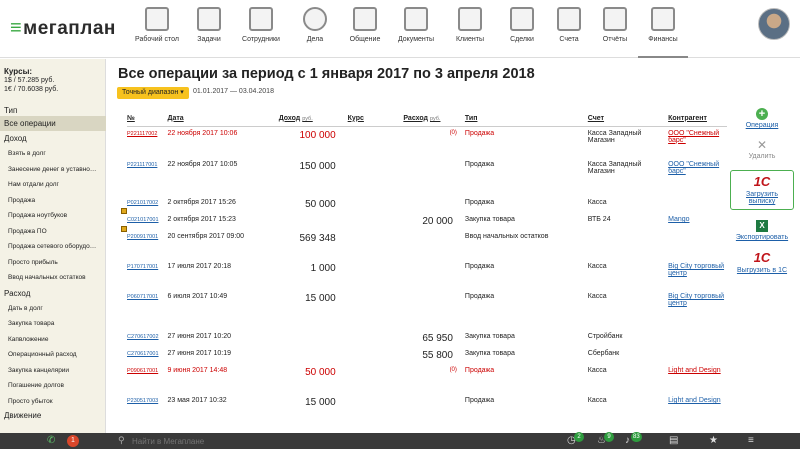 The width and height of the screenshot is (800, 449). Describe the element at coordinates (762, 145) in the screenshot. I see `close-icon: ✕` at that location.